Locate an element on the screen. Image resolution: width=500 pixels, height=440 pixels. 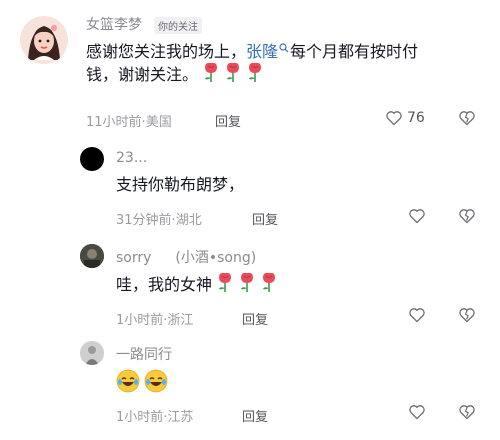
comment-location: 江苏 is located at coordinates (180, 417).